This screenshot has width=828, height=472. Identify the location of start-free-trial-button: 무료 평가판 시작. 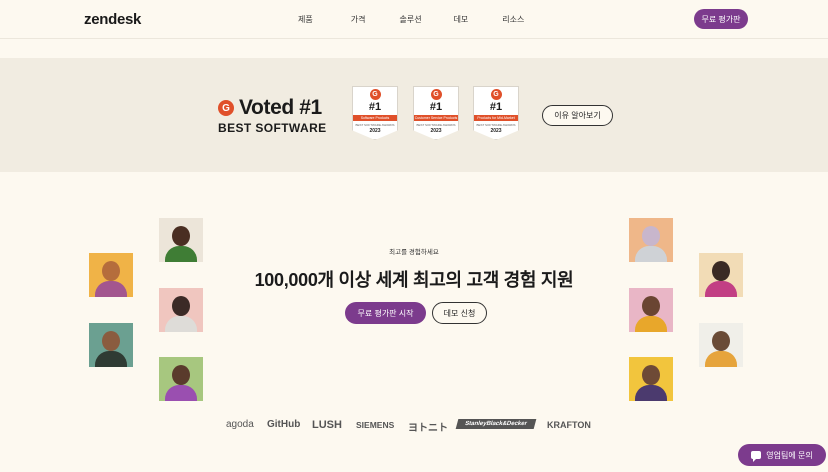
(385, 313).